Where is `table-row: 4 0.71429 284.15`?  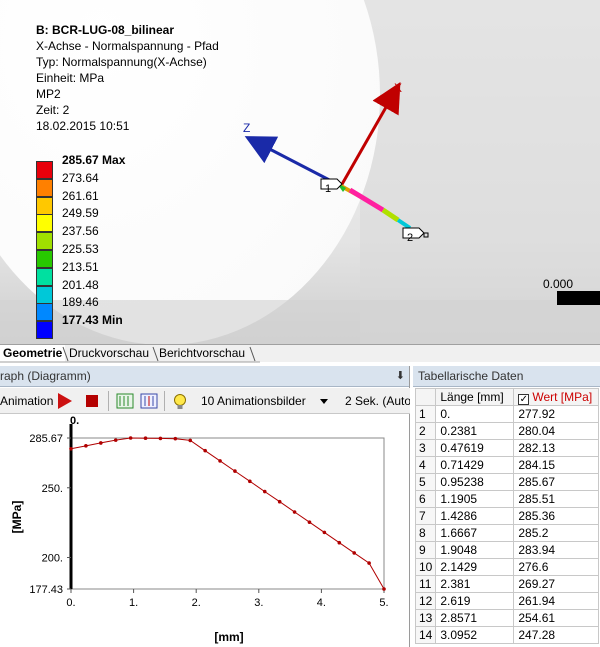
table-row: 4 0.71429 284.15 is located at coordinates (507, 465).